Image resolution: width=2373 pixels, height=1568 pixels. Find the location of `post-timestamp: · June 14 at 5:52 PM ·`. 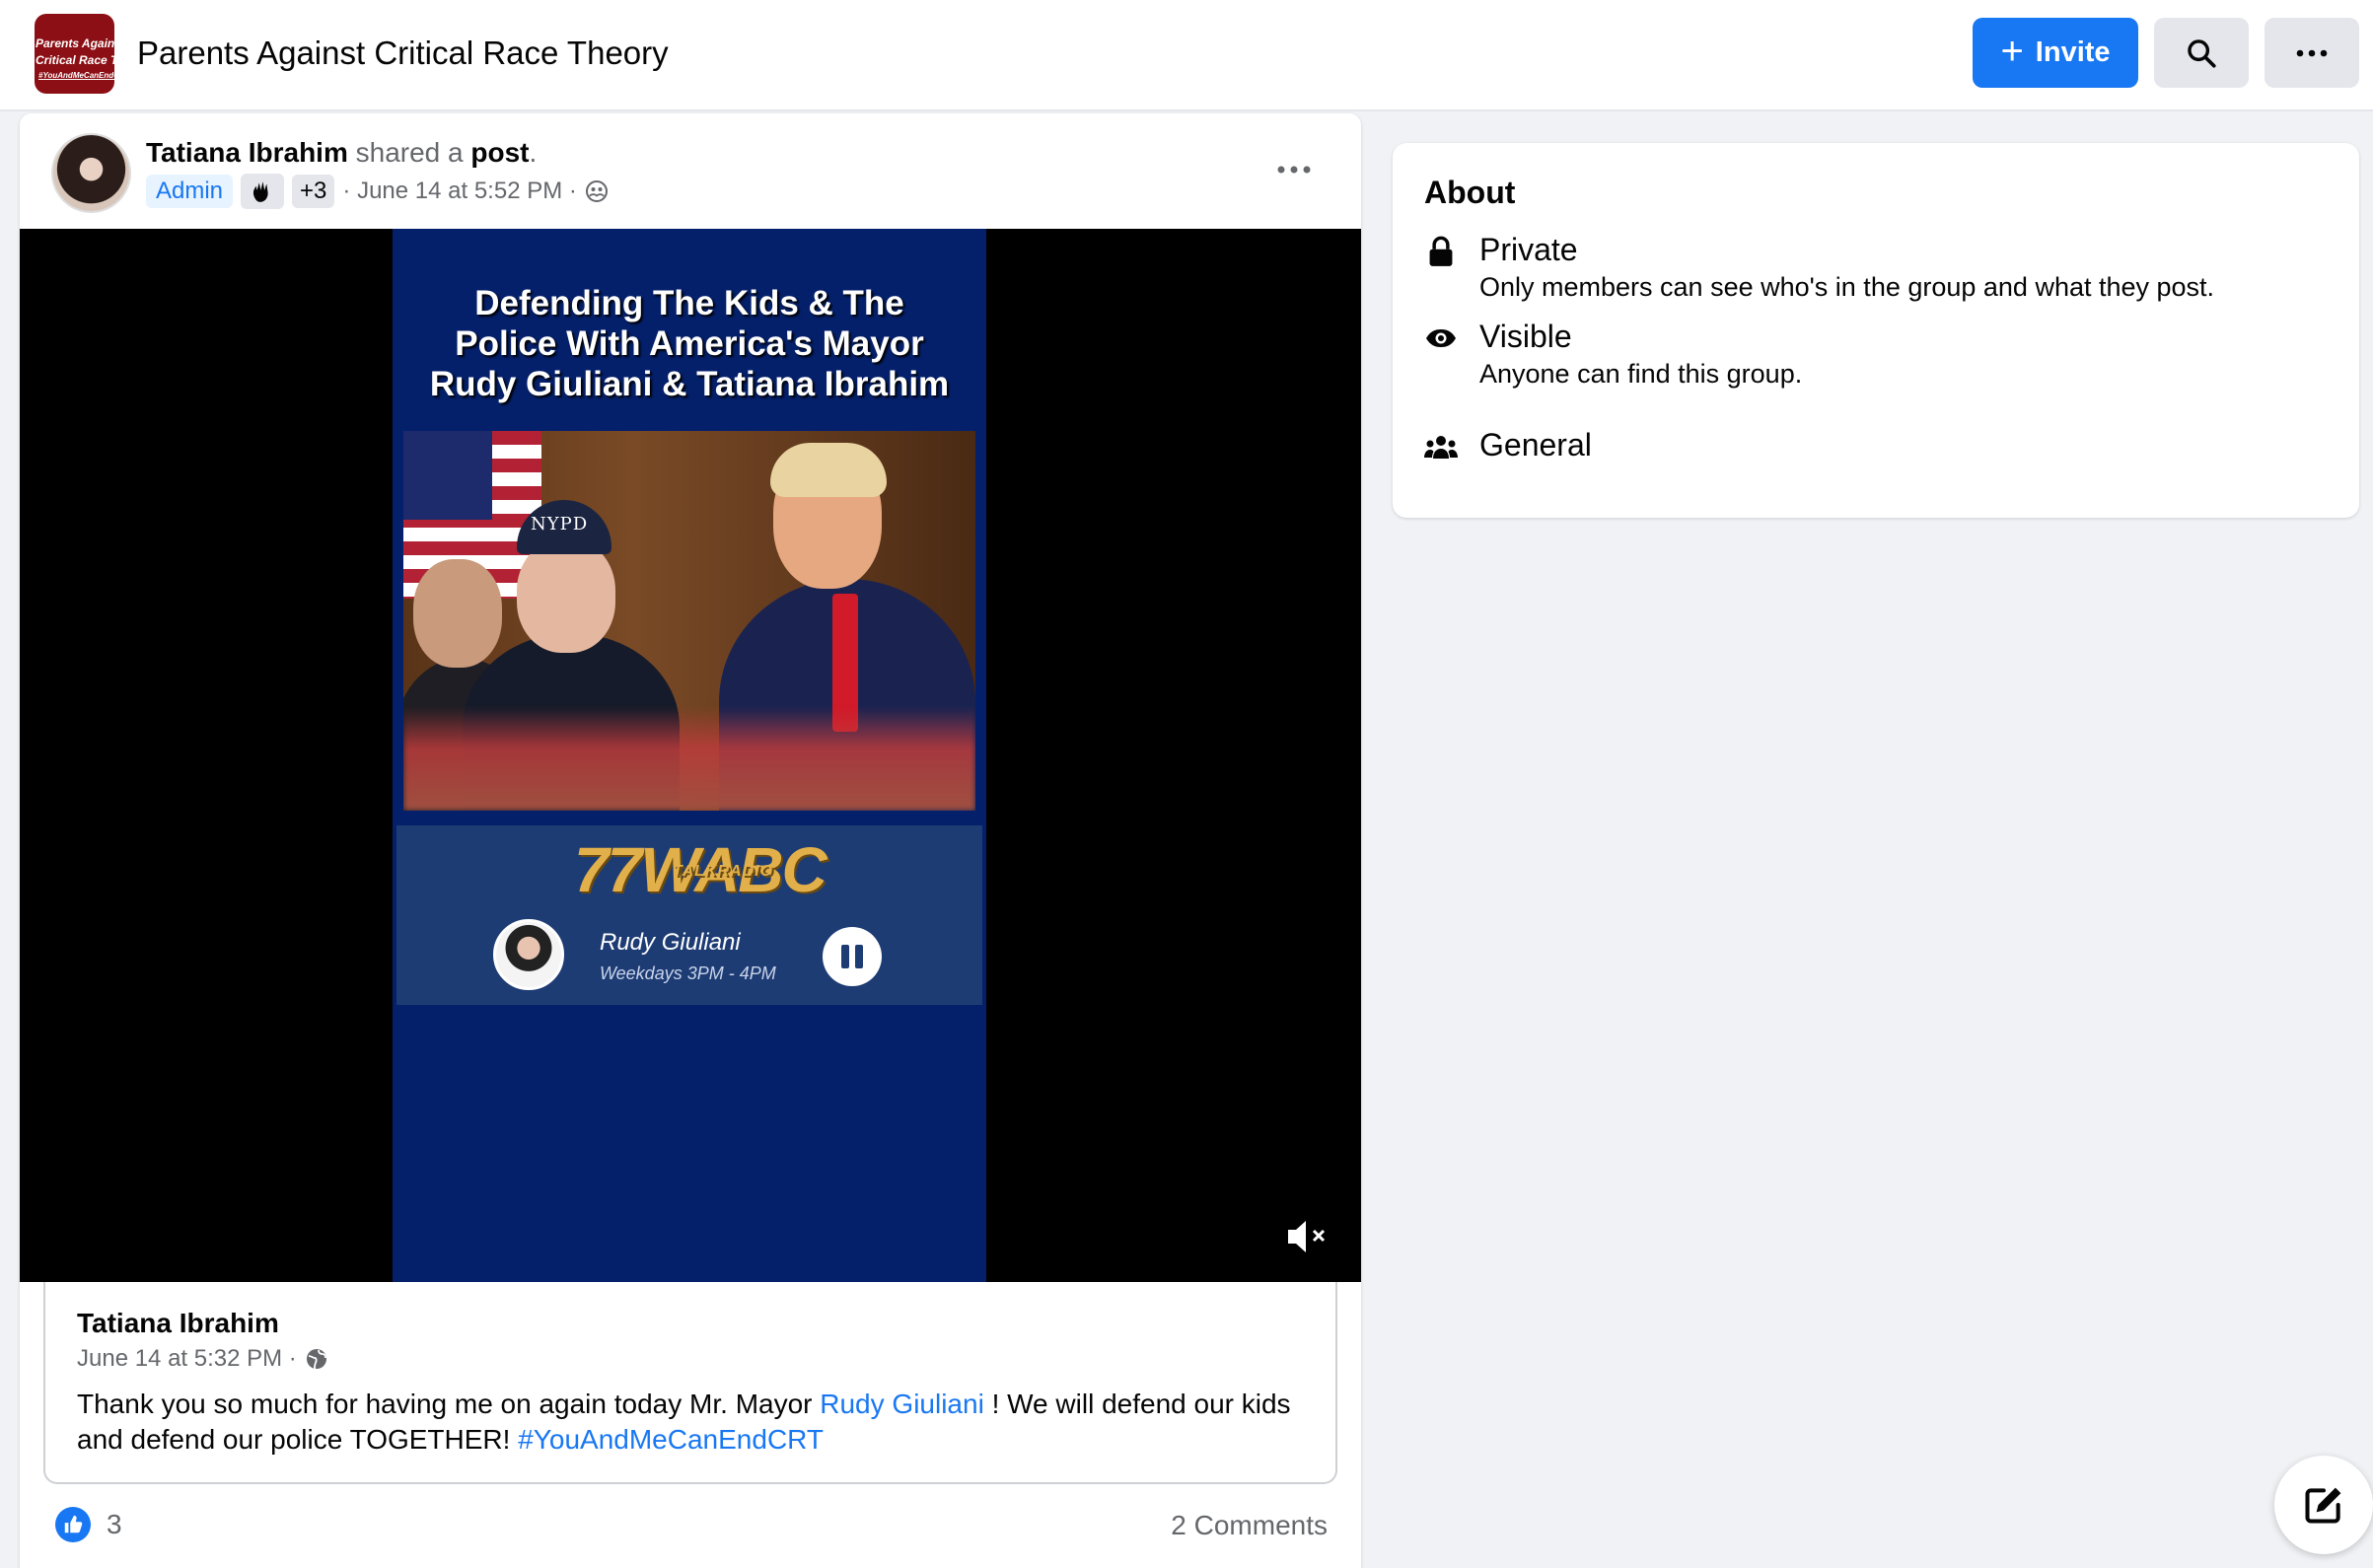

post-timestamp: · June 14 at 5:52 PM · is located at coordinates (459, 191).